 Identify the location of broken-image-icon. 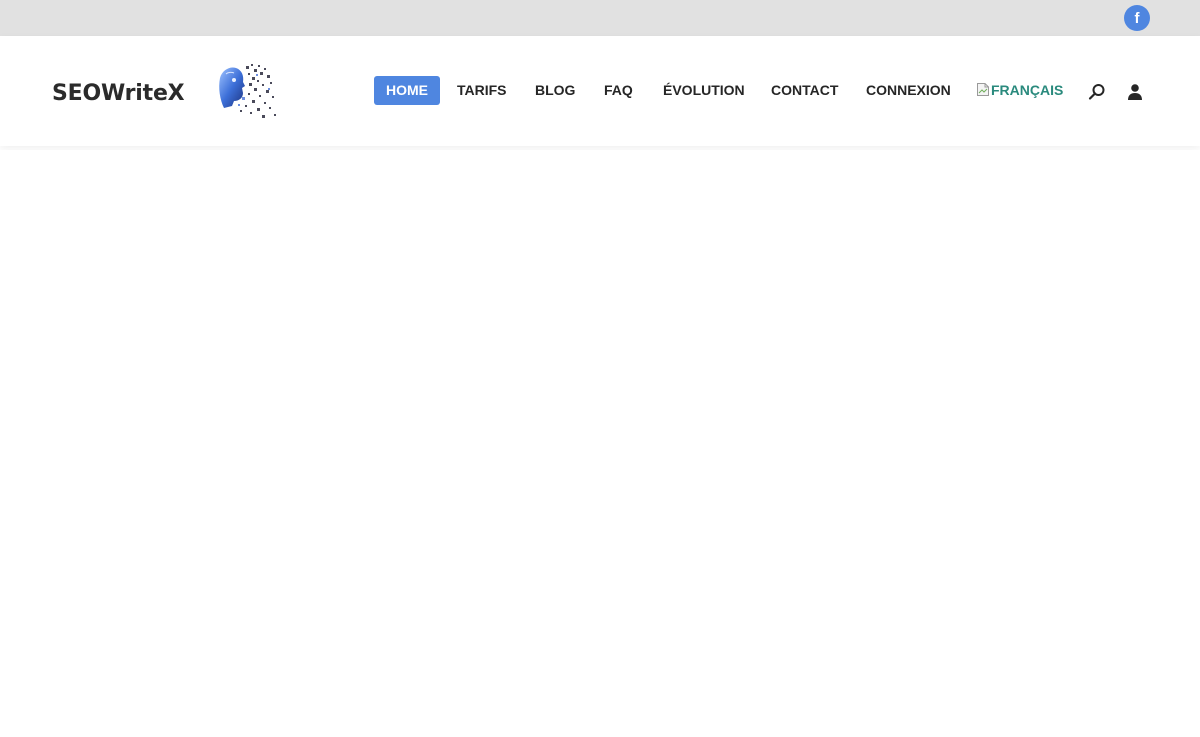
(983, 89).